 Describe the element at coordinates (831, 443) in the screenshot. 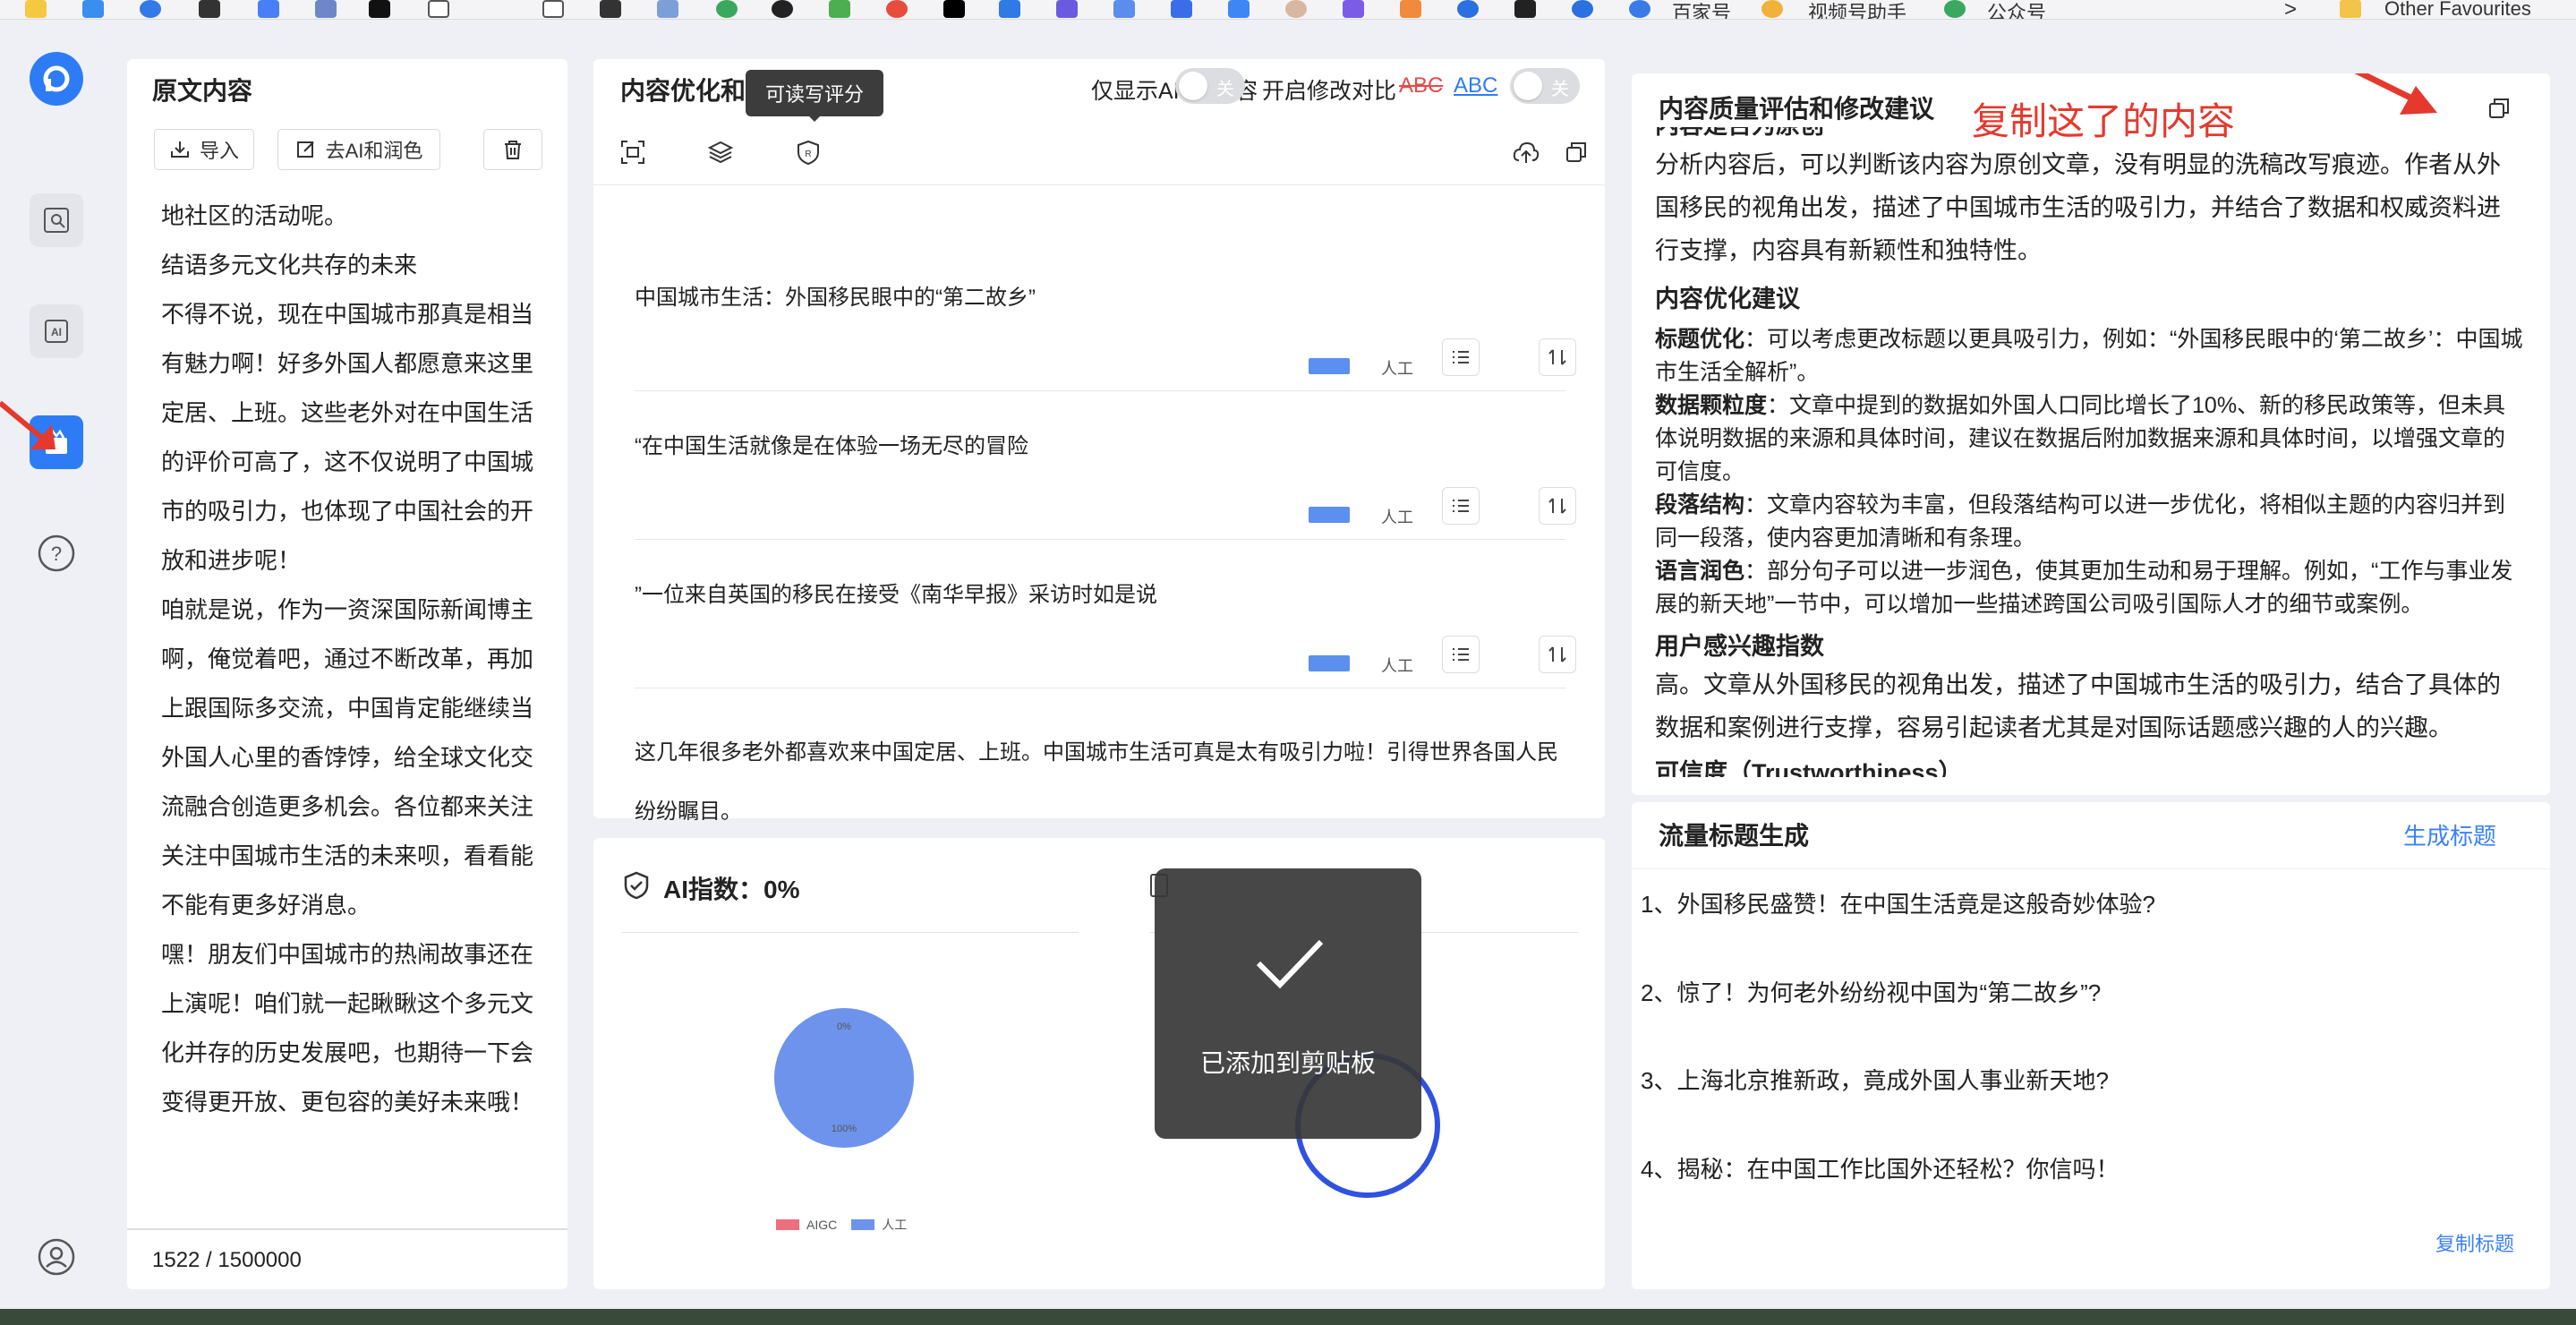

I see `card-text: “在中国生活就像是在体验一场无尽的冒险` at that location.